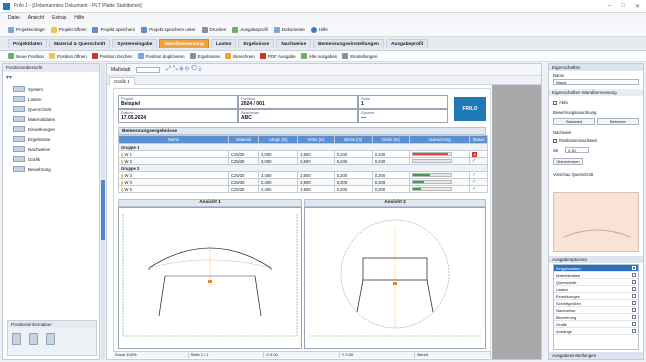 This screenshot has height=362, width=646. What do you see at coordinates (318, 56) in the screenshot?
I see `all-outputs-button: Alle Ausgaben` at bounding box center [318, 56].